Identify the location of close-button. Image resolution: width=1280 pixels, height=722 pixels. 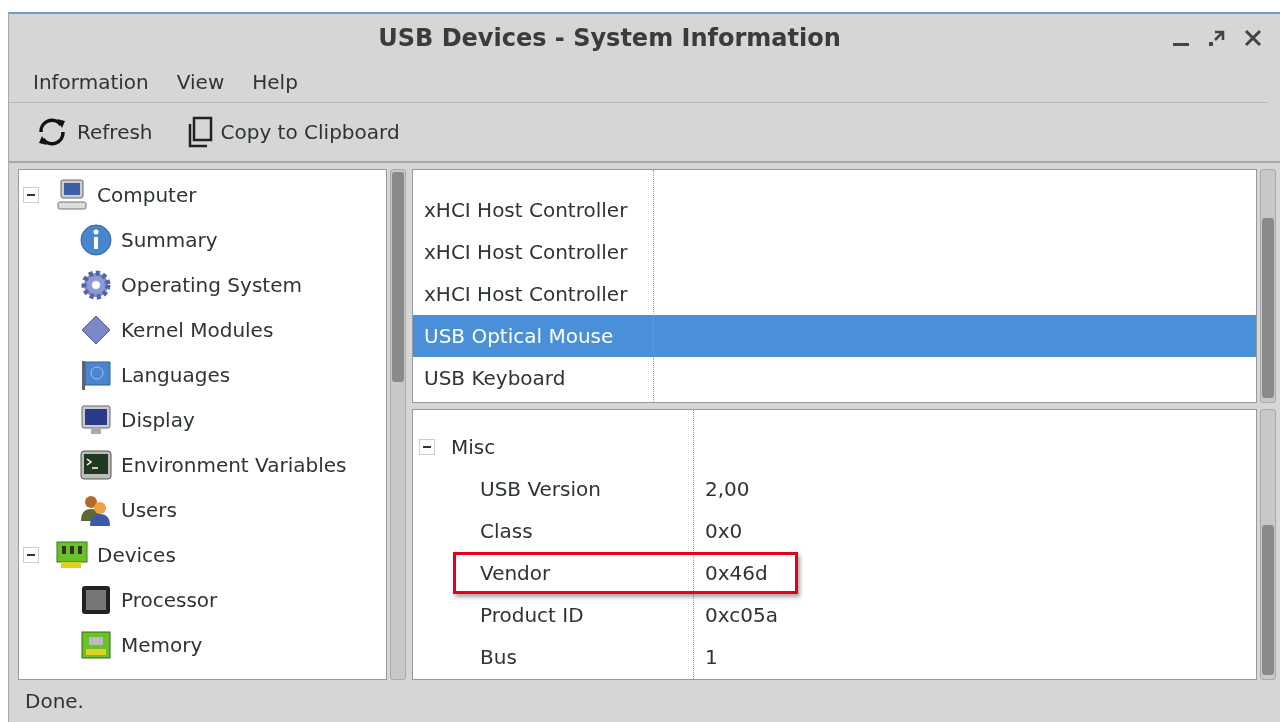
(1253, 38).